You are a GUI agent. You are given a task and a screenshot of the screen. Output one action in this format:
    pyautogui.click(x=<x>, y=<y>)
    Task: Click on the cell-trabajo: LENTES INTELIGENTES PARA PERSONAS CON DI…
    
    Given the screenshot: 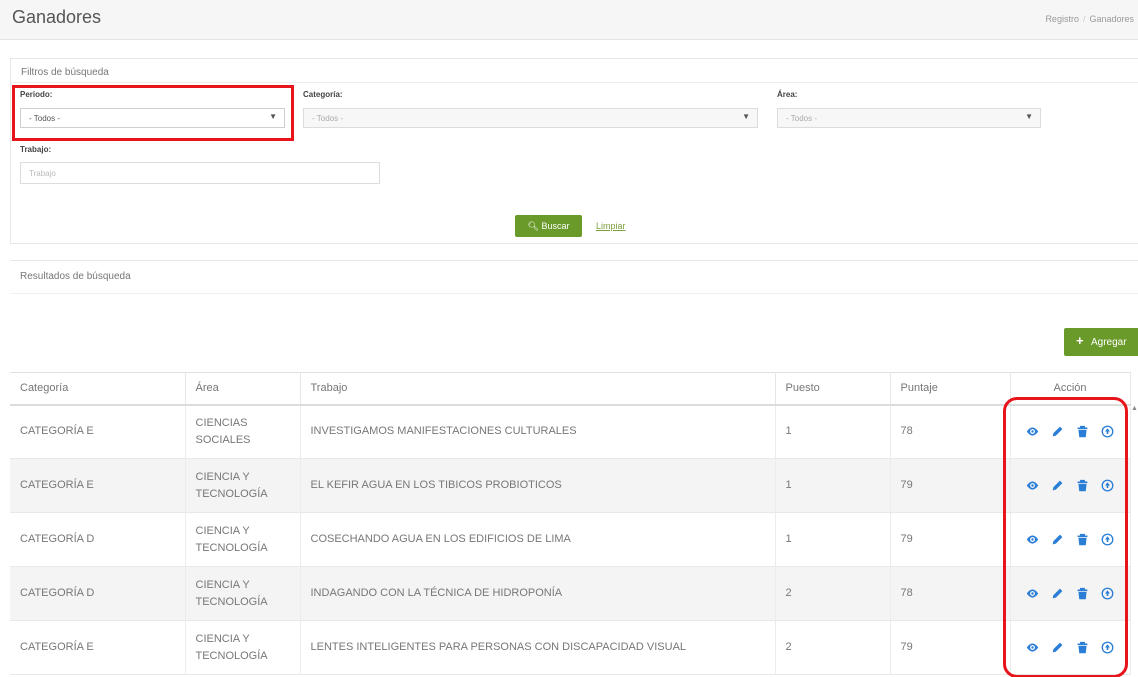 What is the action you would take?
    pyautogui.click(x=538, y=647)
    